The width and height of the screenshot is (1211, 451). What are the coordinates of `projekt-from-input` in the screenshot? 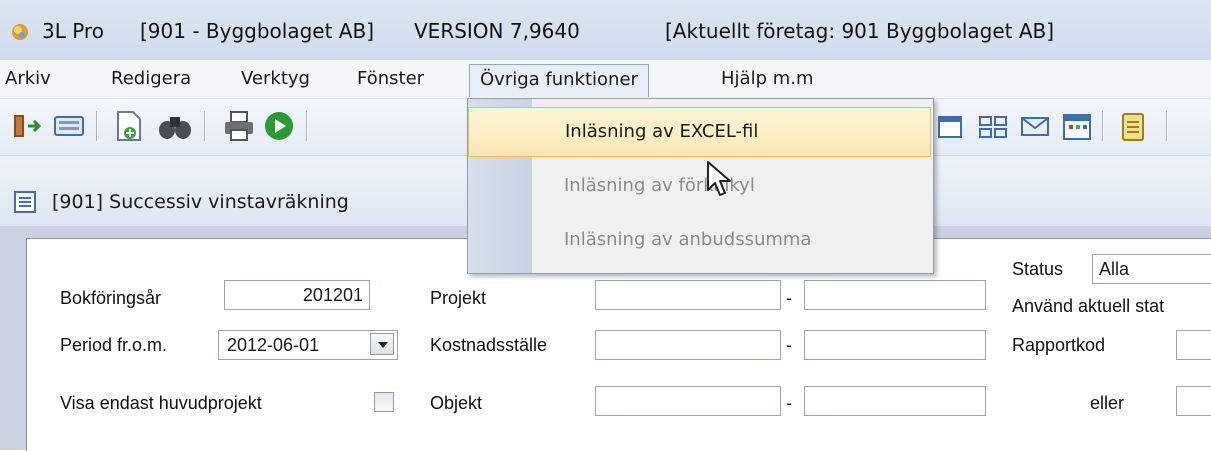 It's located at (688, 295).